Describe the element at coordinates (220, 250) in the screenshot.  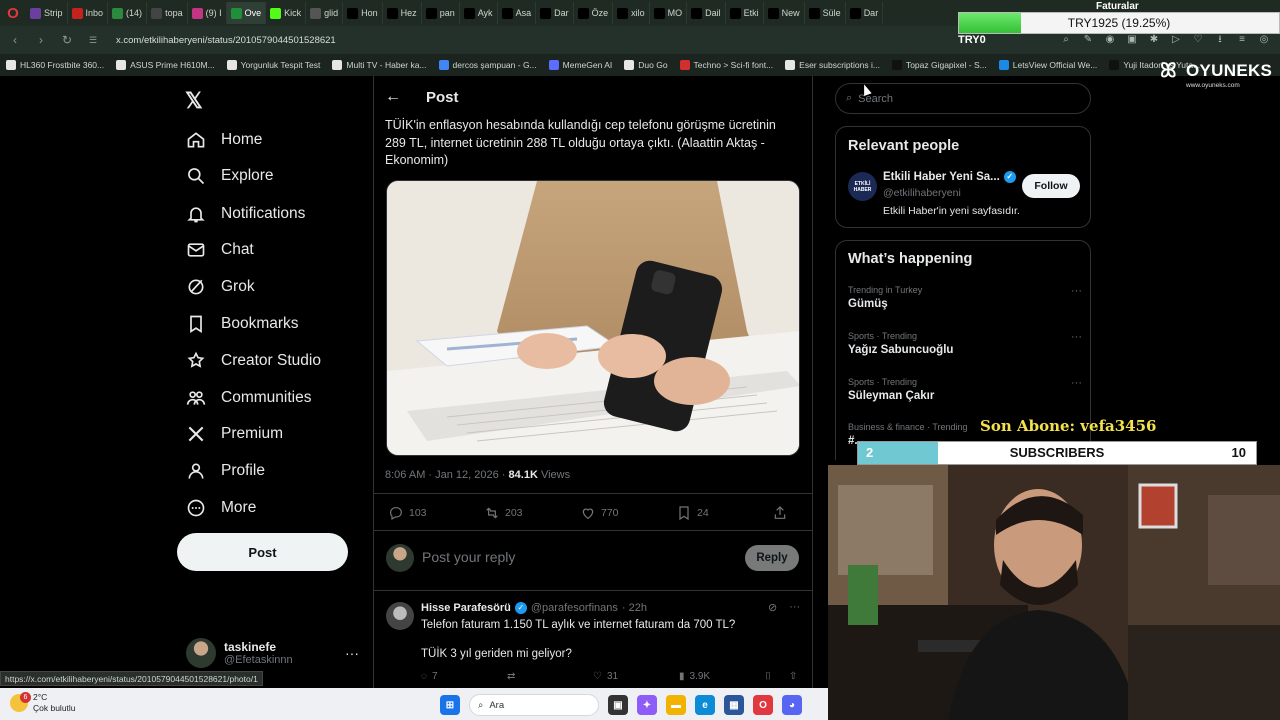
I see `nav-item-chat: Chat` at that location.